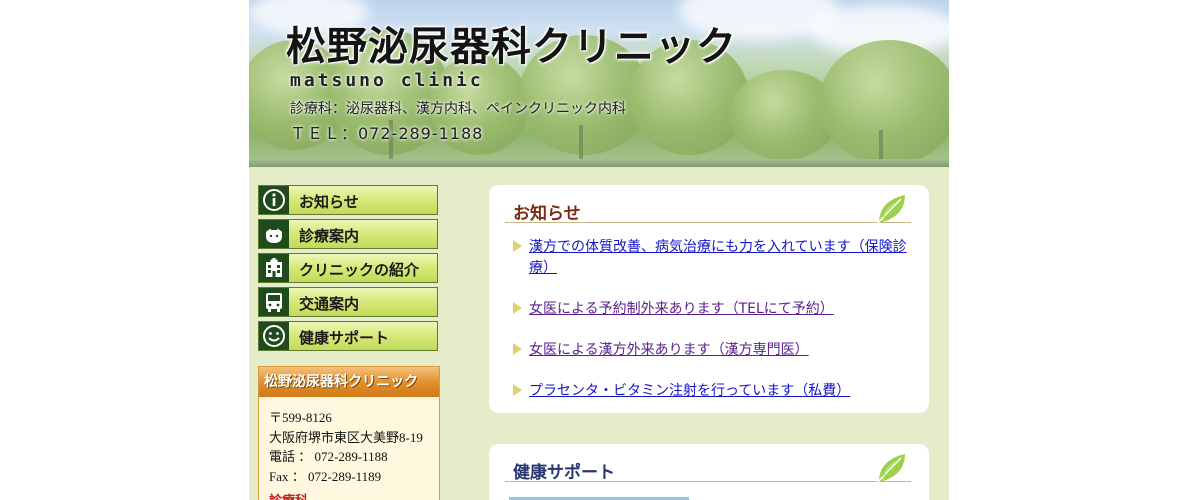  I want to click on news-item: 女医による漢方外来あります（漢方専門医）, so click(716, 349).